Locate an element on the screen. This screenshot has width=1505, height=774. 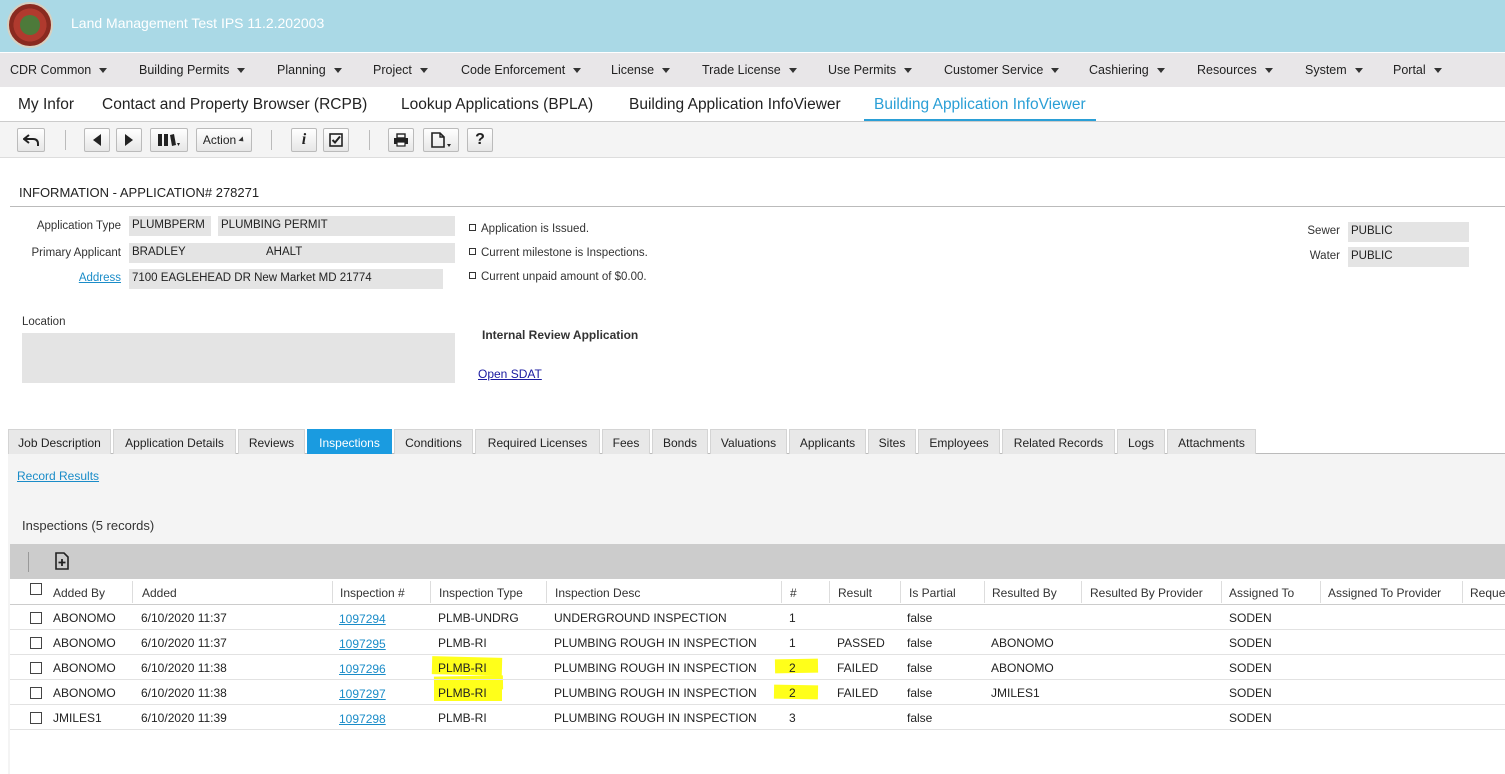
column-added: Added is located at coordinates (159, 593).